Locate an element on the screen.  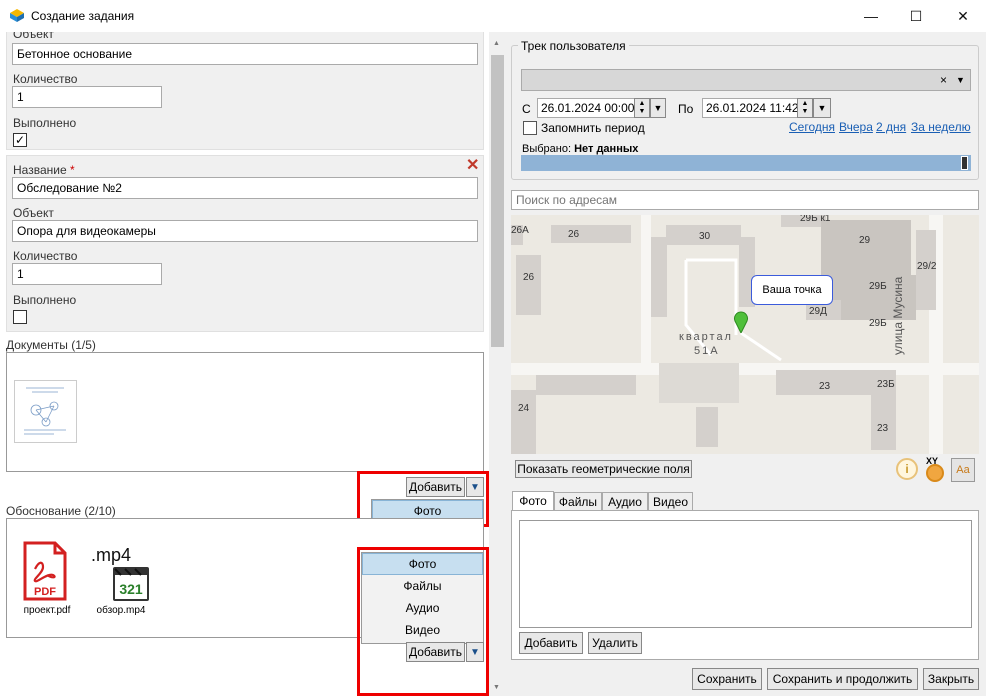
location-pin-icon is located at coordinates (741, 322).